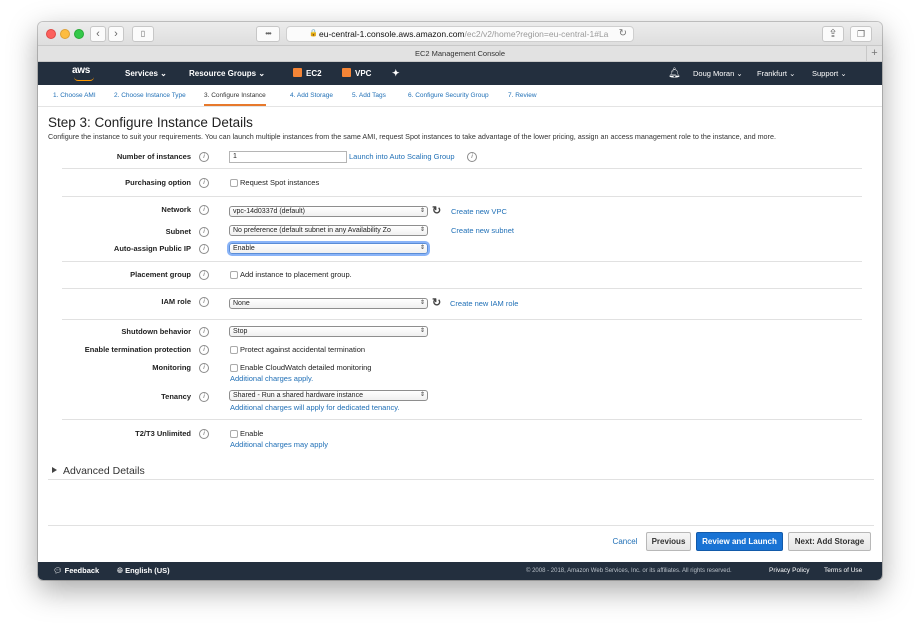 This screenshot has height=633, width=919. I want to click on public-ip-label: Auto-assign Public IP, so click(152, 248).